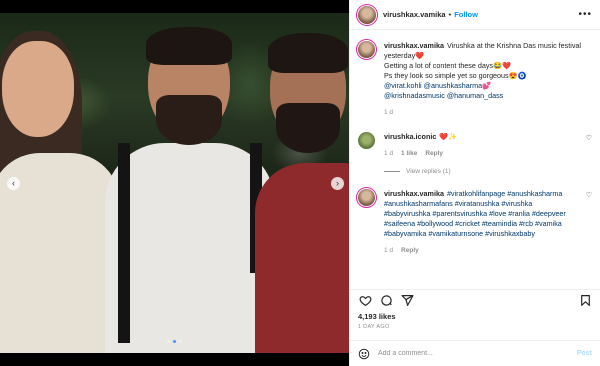  I want to click on mention-virat: @virat.kohli, so click(403, 85).